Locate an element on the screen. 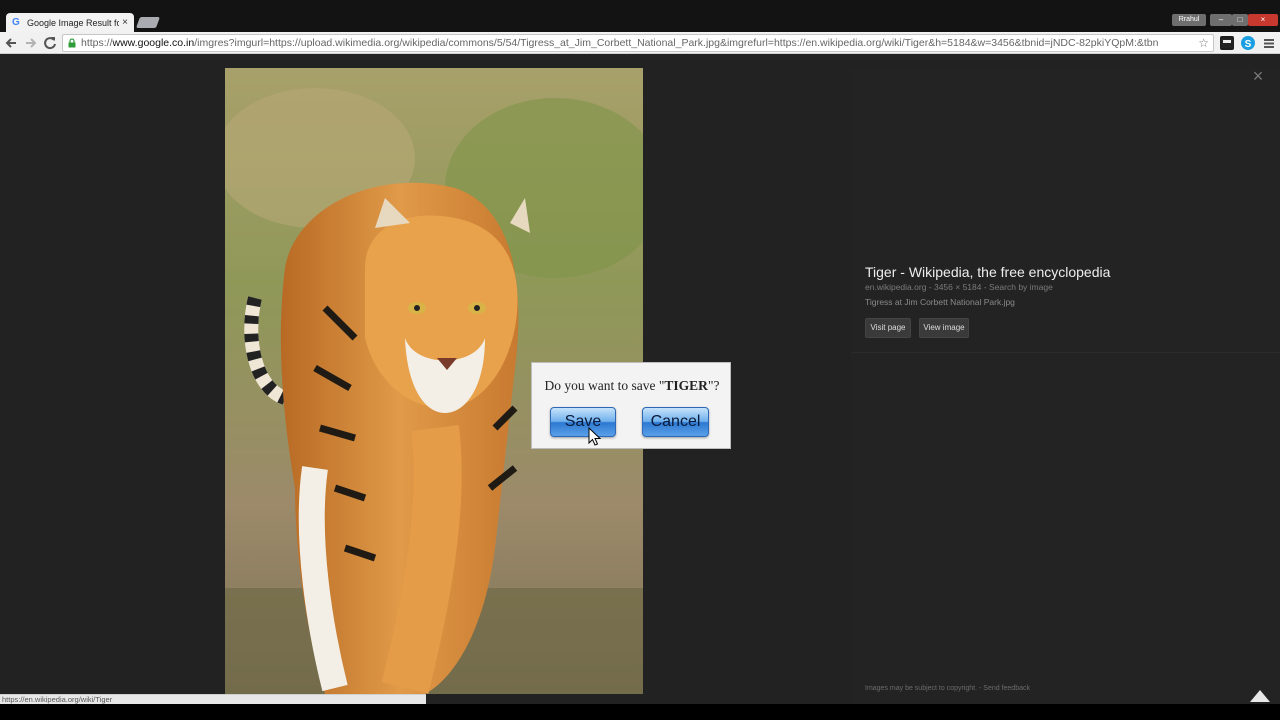  dialog-question: Do you want to save "TIGER"? is located at coordinates (632, 386).